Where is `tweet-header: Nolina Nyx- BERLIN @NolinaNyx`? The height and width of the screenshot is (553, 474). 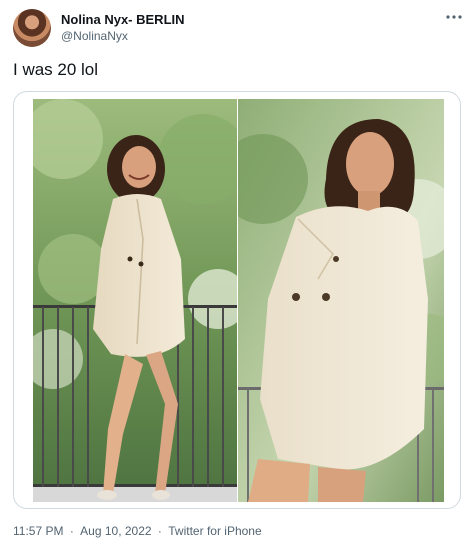 tweet-header: Nolina Nyx- BERLIN @NolinaNyx is located at coordinates (237, 28).